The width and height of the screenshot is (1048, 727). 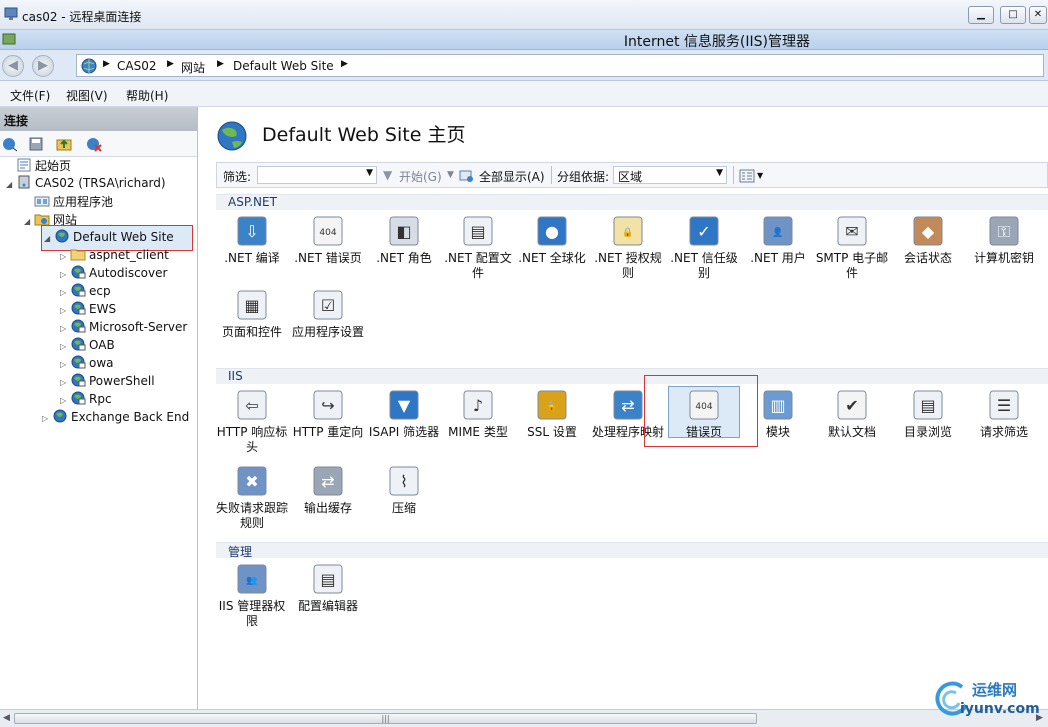 What do you see at coordinates (1004, 425) in the screenshot?
I see `feature-item: ☰ 请求筛选` at bounding box center [1004, 425].